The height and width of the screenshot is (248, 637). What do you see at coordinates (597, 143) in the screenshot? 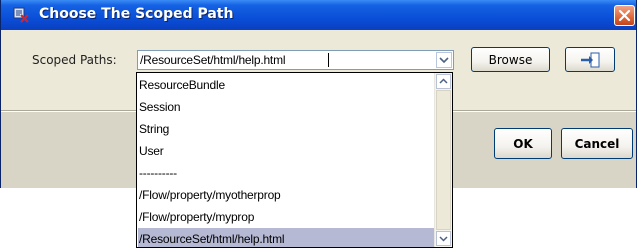
I see `cancel-button: Cancel` at bounding box center [597, 143].